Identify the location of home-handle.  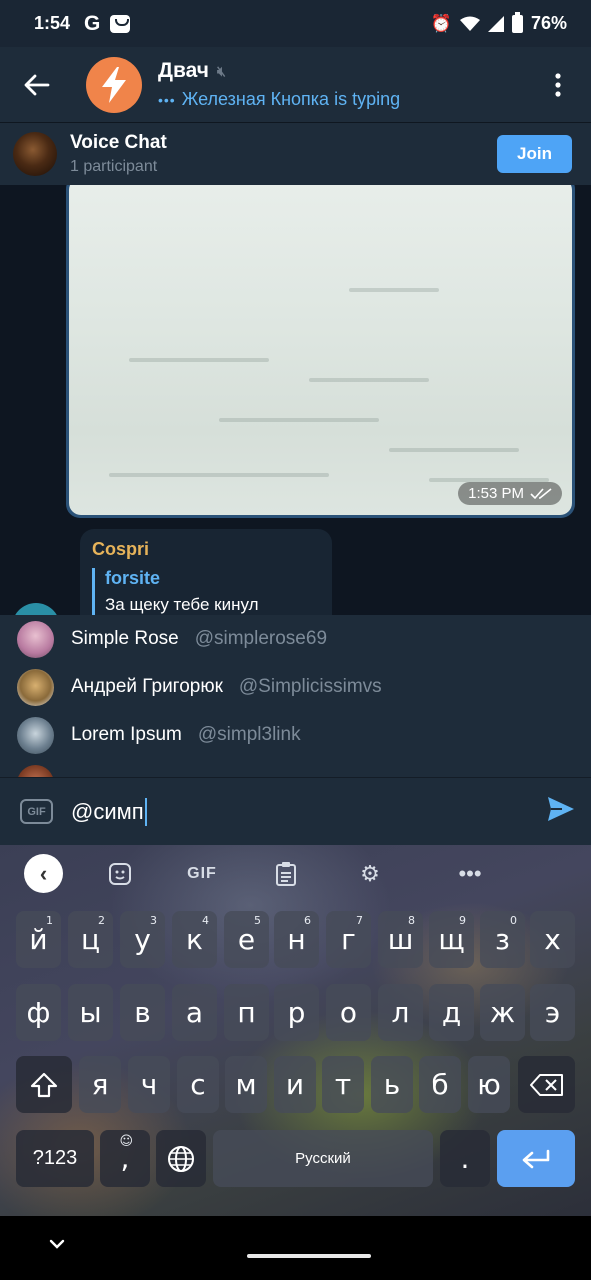
(309, 1256).